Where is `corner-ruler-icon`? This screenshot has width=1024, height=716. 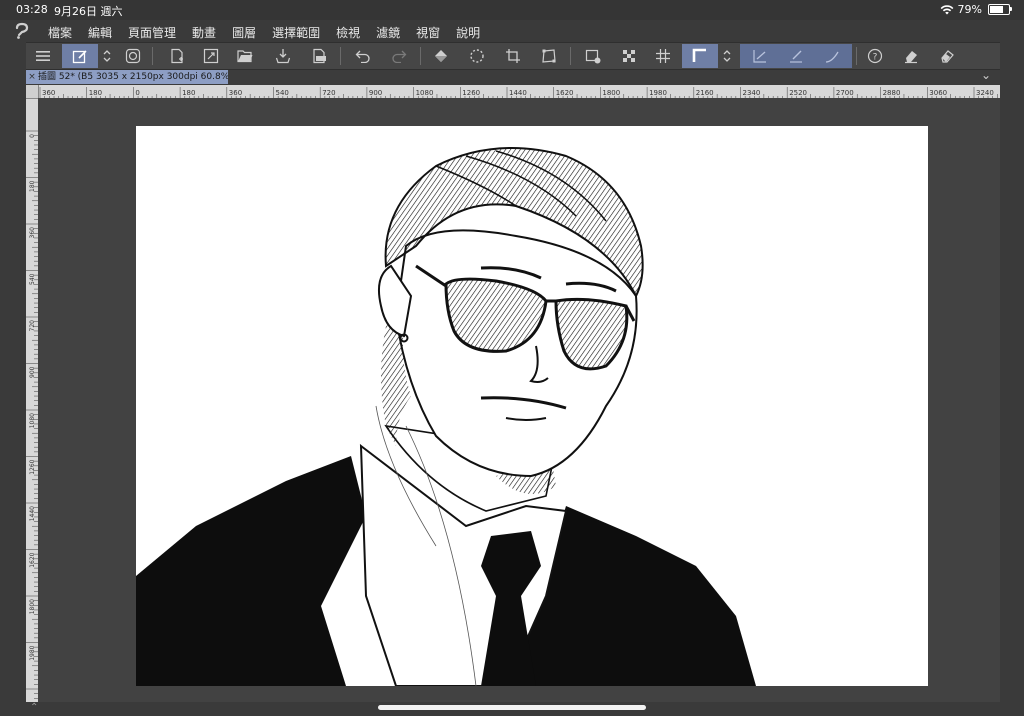
corner-ruler-icon is located at coordinates (700, 56).